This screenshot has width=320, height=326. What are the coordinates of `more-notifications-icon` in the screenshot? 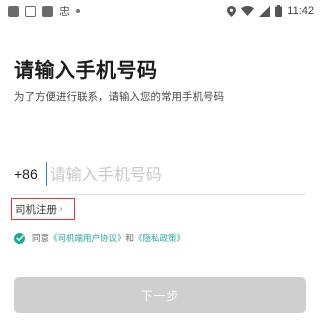 It's located at (78, 11).